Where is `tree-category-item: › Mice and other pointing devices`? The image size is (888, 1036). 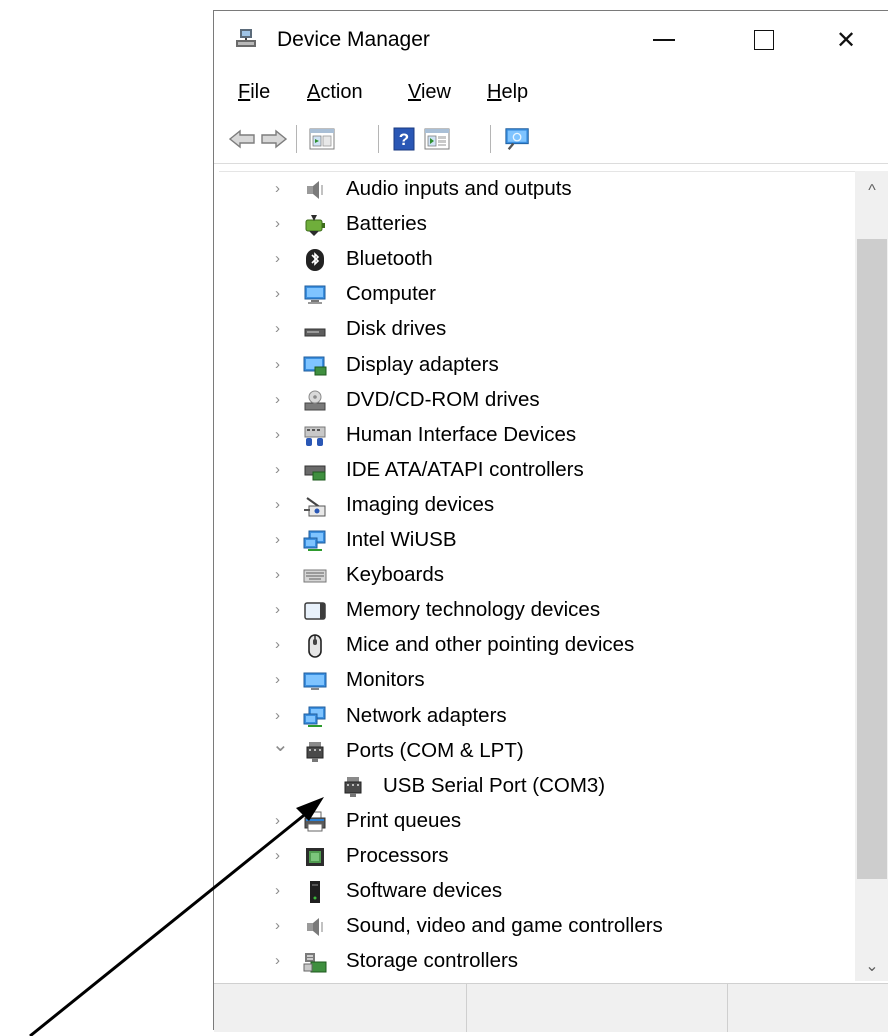
tree-category-item: › Mice and other pointing devices is located at coordinates (534, 645).